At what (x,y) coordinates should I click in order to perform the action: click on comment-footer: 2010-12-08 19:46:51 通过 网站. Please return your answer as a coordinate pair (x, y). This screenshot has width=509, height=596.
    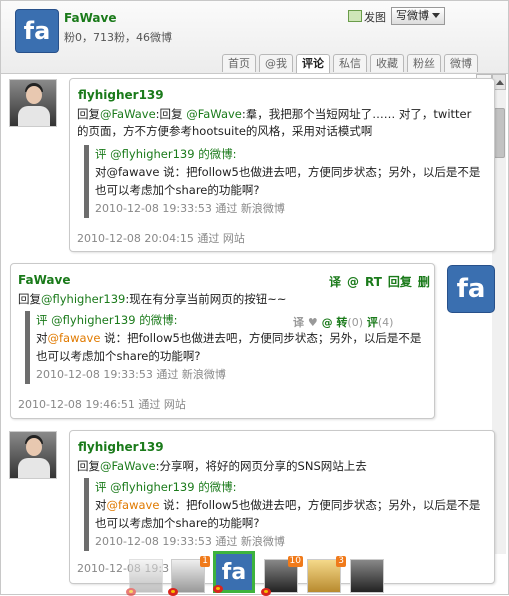
    Looking at the image, I should click on (102, 404).